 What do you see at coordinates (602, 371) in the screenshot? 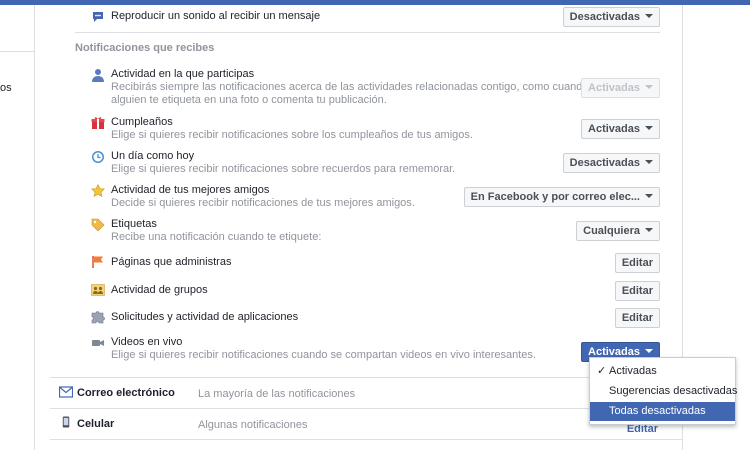
I see `checkmark-icon: ✓` at bounding box center [602, 371].